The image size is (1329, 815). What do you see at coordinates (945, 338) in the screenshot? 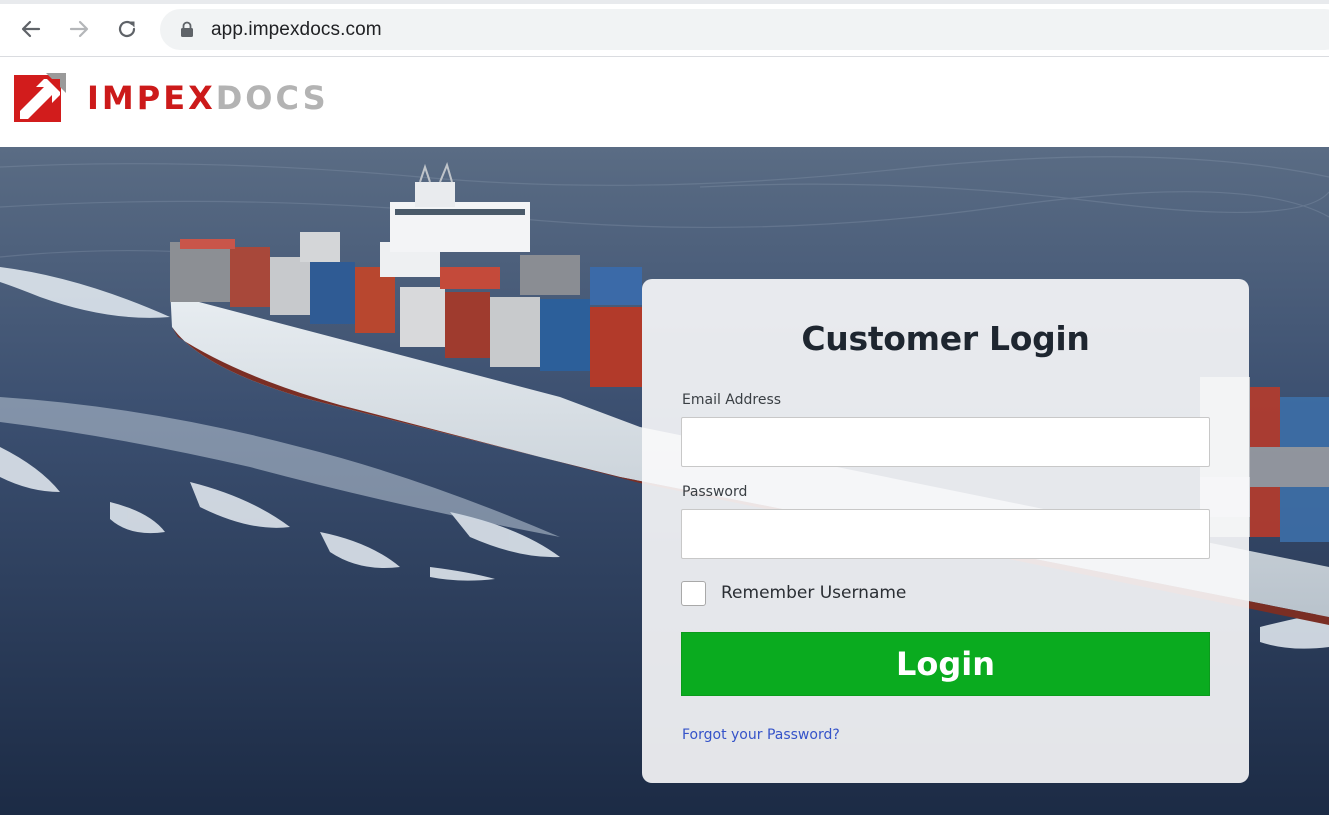
I see `login-title: Customer Login` at bounding box center [945, 338].